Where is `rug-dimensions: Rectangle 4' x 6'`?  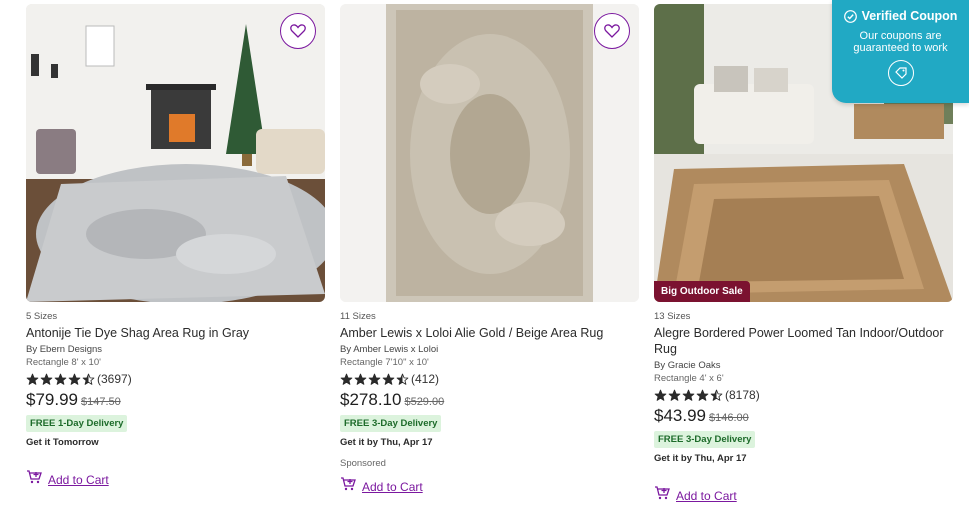 rug-dimensions: Rectangle 4' x 6' is located at coordinates (689, 378).